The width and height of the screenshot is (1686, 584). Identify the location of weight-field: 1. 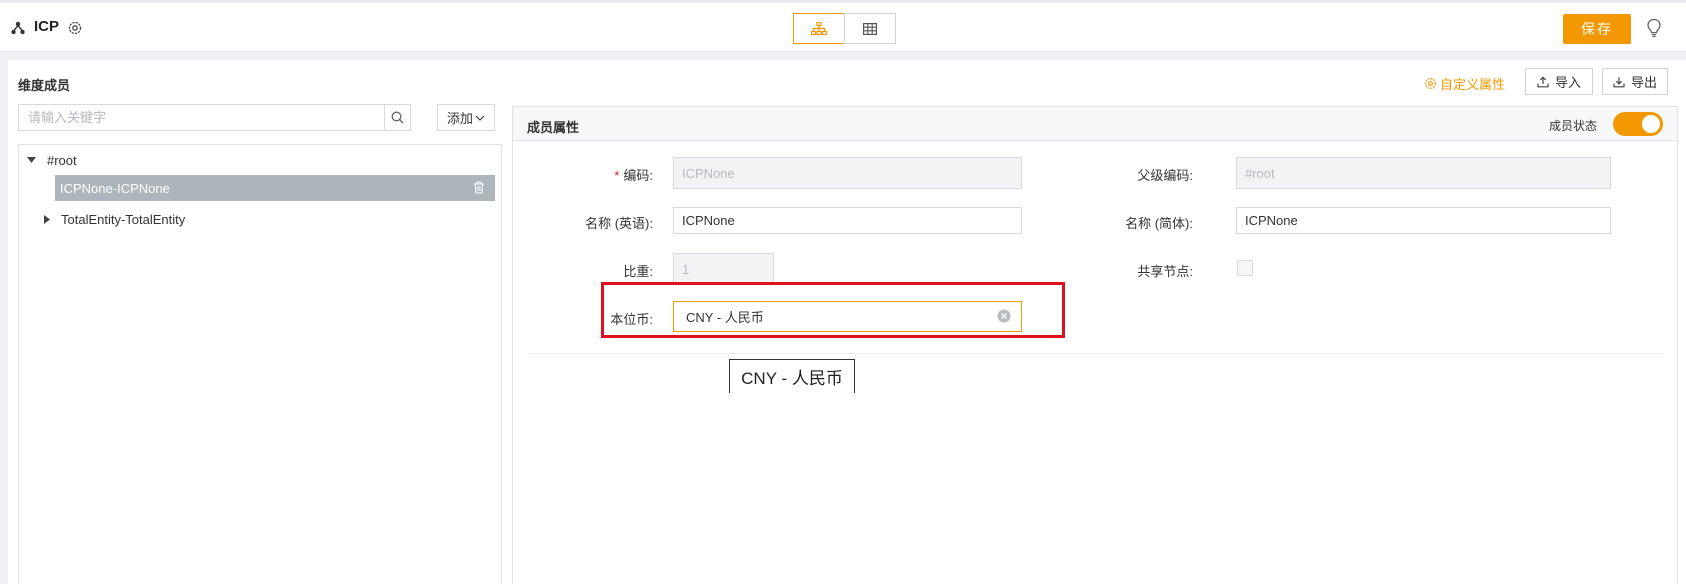
(723, 269).